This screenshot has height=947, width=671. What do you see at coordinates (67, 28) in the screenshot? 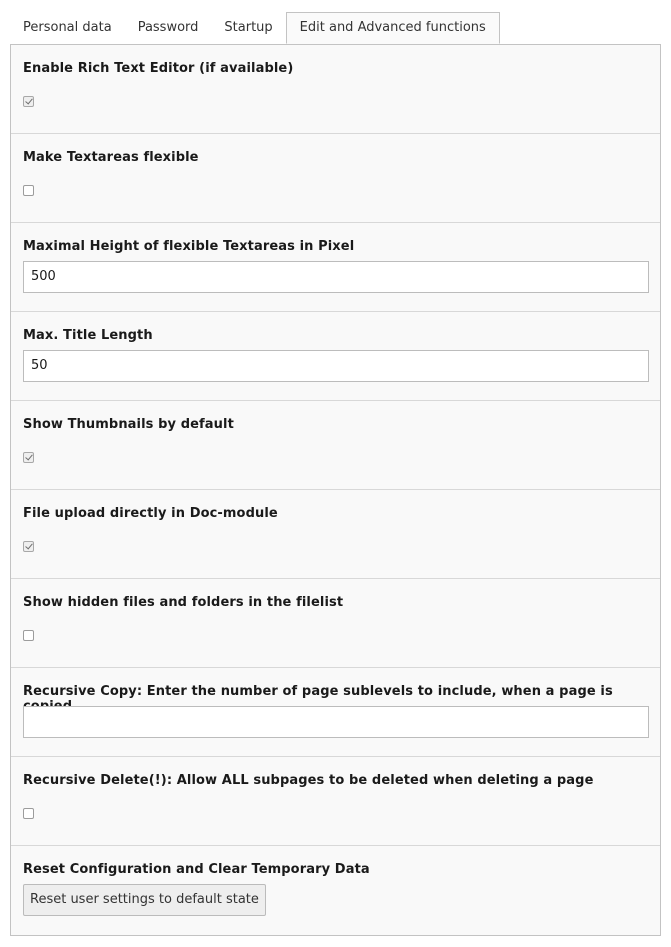
I see `tab-personal-data: Personal data` at bounding box center [67, 28].